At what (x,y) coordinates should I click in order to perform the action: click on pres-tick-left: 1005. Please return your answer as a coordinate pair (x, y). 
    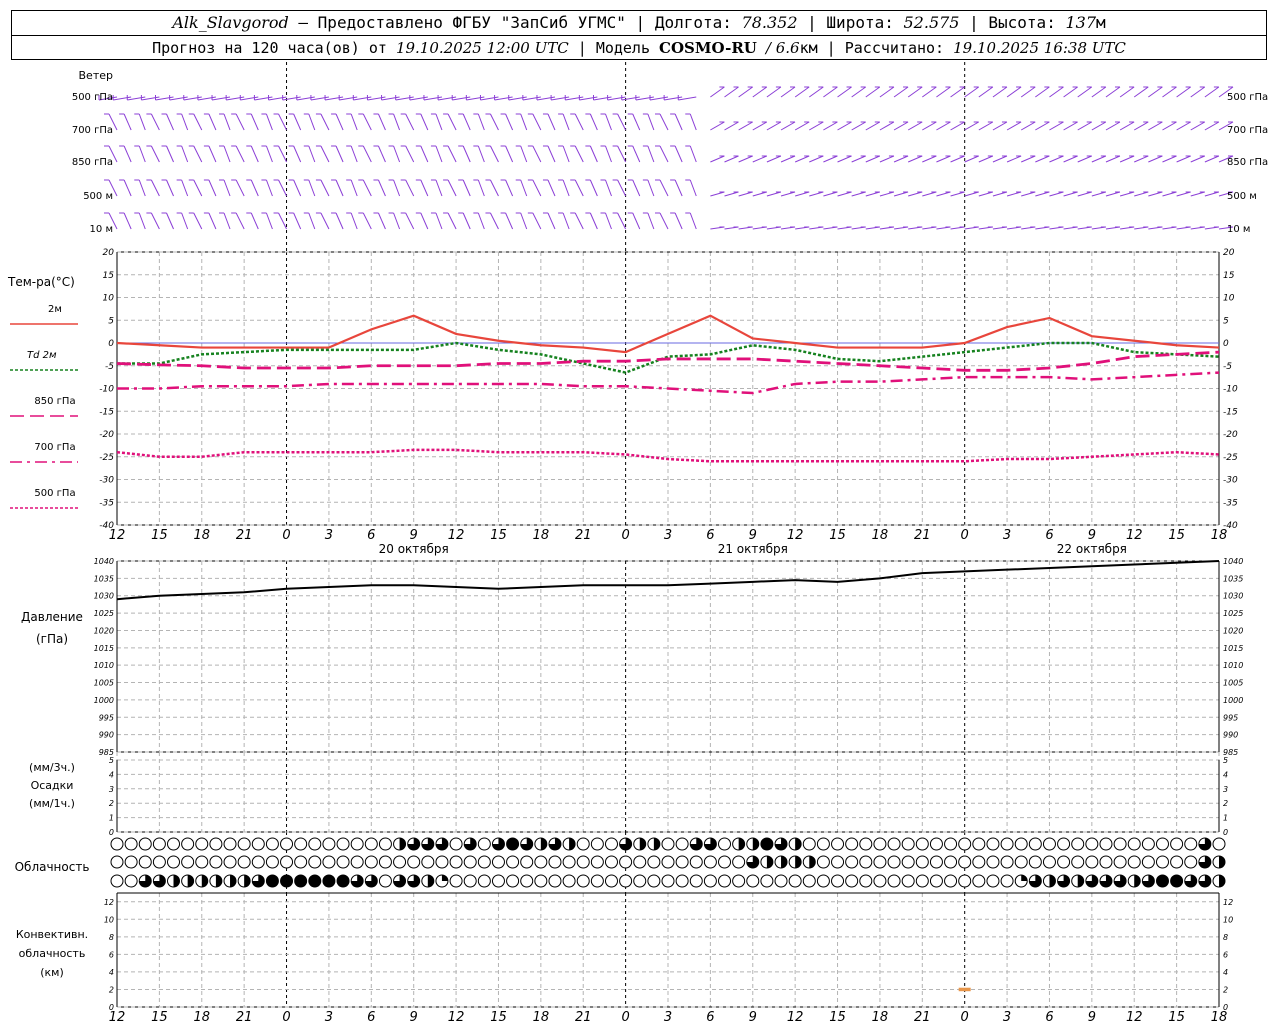
    Looking at the image, I should click on (104, 683).